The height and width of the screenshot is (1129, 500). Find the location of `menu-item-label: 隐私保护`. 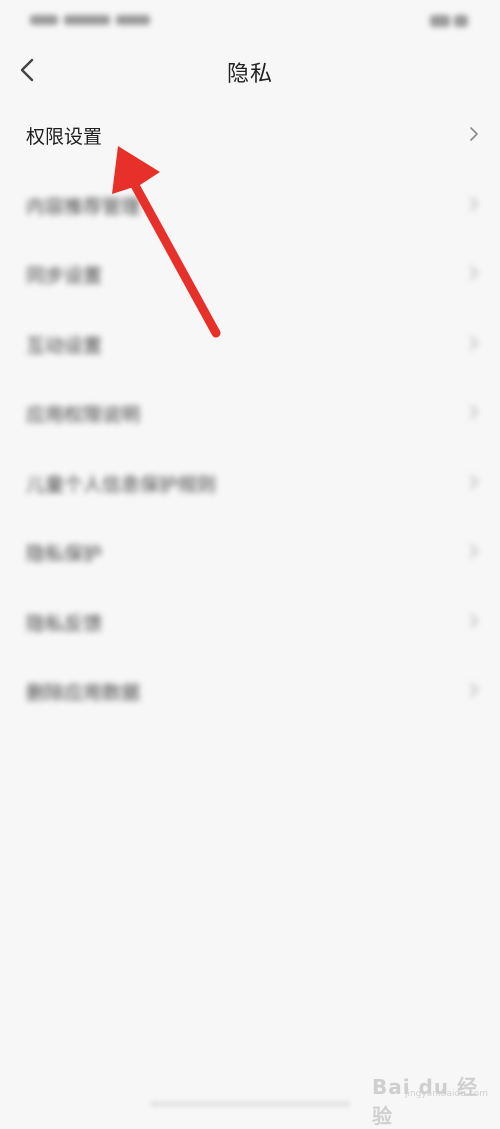

menu-item-label: 隐私保护 is located at coordinates (64, 554).